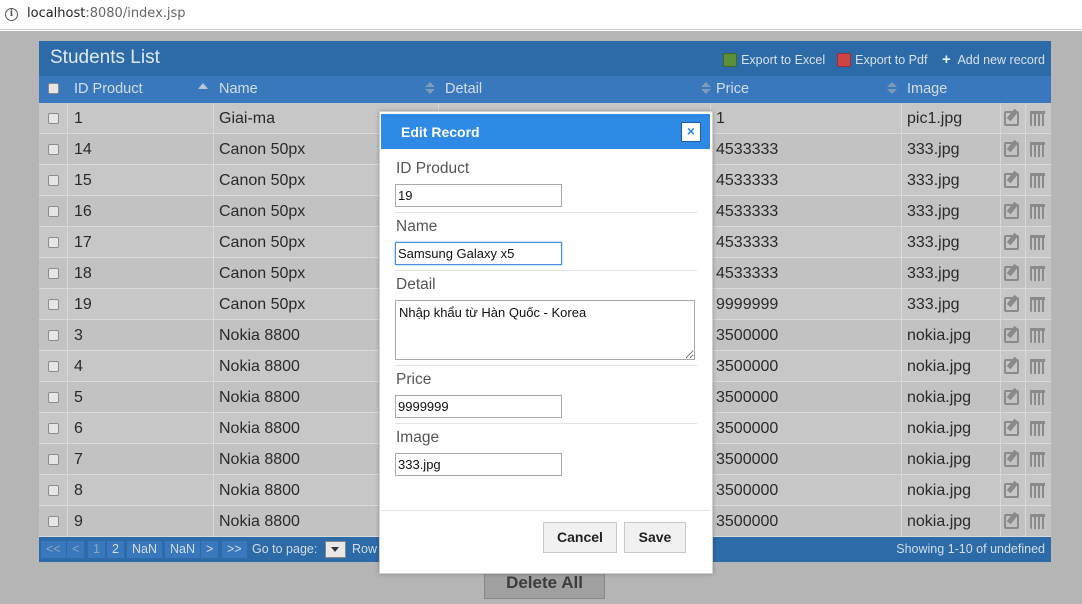 This screenshot has width=1082, height=604. I want to click on address-bar: i localhost:8080/index.jsp, so click(541, 15).